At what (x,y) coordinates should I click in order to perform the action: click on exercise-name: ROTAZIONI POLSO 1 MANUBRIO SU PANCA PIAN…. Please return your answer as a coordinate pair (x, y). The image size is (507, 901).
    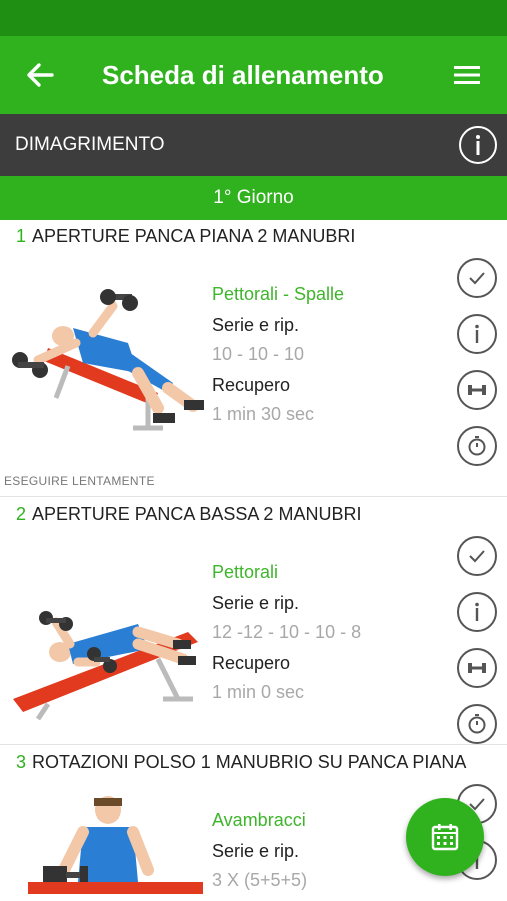
    Looking at the image, I should click on (249, 762).